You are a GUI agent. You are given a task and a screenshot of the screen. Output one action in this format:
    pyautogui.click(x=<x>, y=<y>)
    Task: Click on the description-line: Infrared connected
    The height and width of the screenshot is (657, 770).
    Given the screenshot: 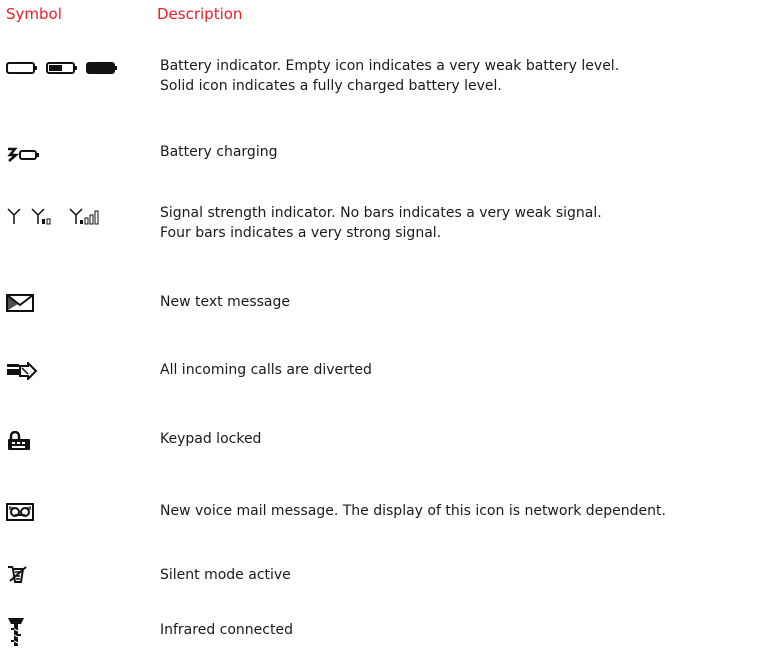 What is the action you would take?
    pyautogui.click(x=226, y=630)
    